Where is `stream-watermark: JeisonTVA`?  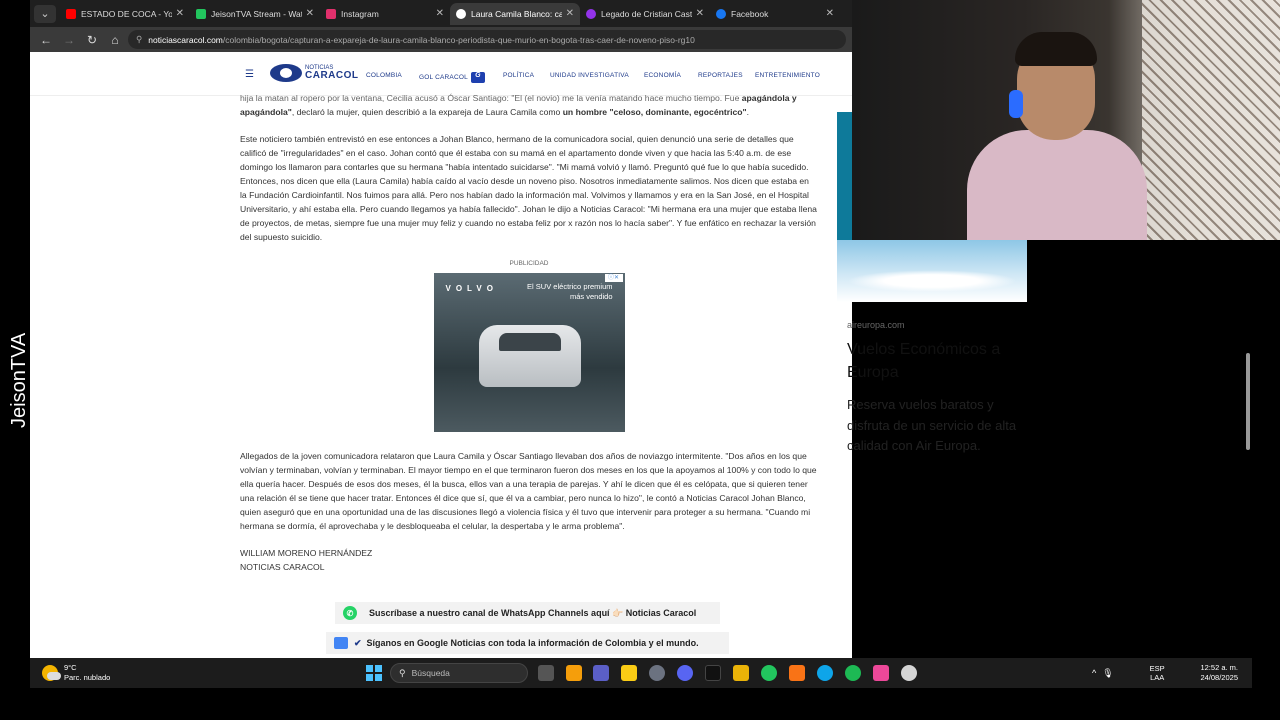 stream-watermark: JeisonTVA is located at coordinates (19, 375).